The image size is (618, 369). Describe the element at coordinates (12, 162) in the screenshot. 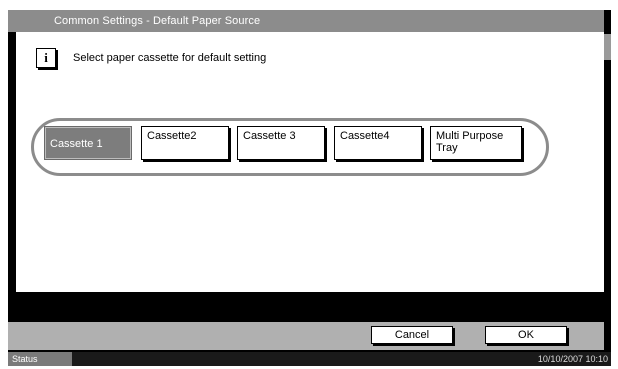

I see `left-border` at that location.